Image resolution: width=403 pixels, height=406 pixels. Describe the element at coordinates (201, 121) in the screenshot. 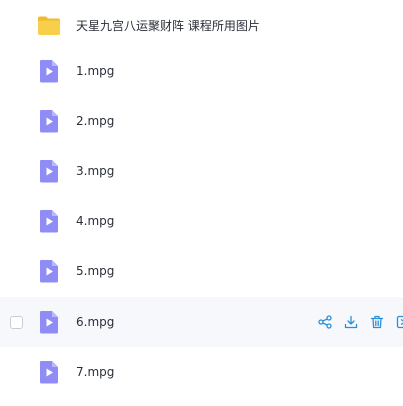

I see `file-row: 2.mpg` at that location.